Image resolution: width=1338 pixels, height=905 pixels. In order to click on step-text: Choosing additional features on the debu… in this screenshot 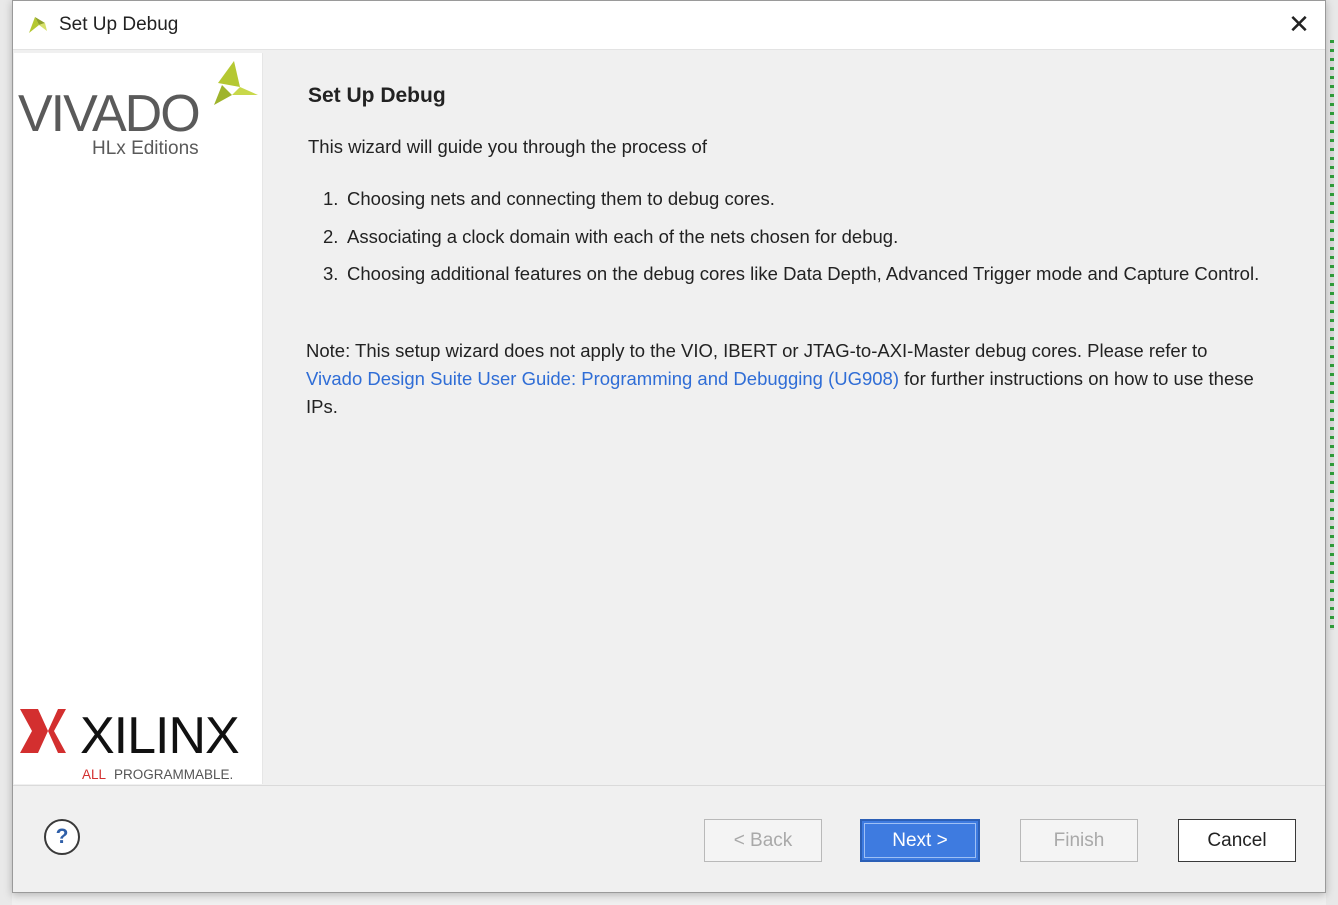, I will do `click(803, 273)`.